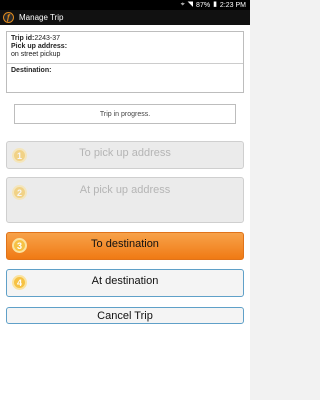  I want to click on step-label: To pick up address, so click(125, 153).